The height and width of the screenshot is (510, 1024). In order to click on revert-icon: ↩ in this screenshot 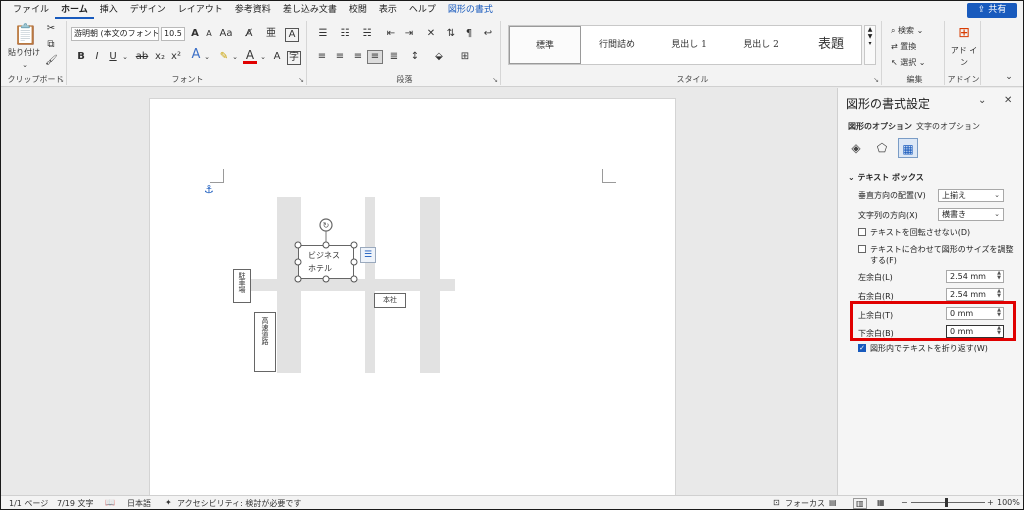, I will do `click(488, 34)`.